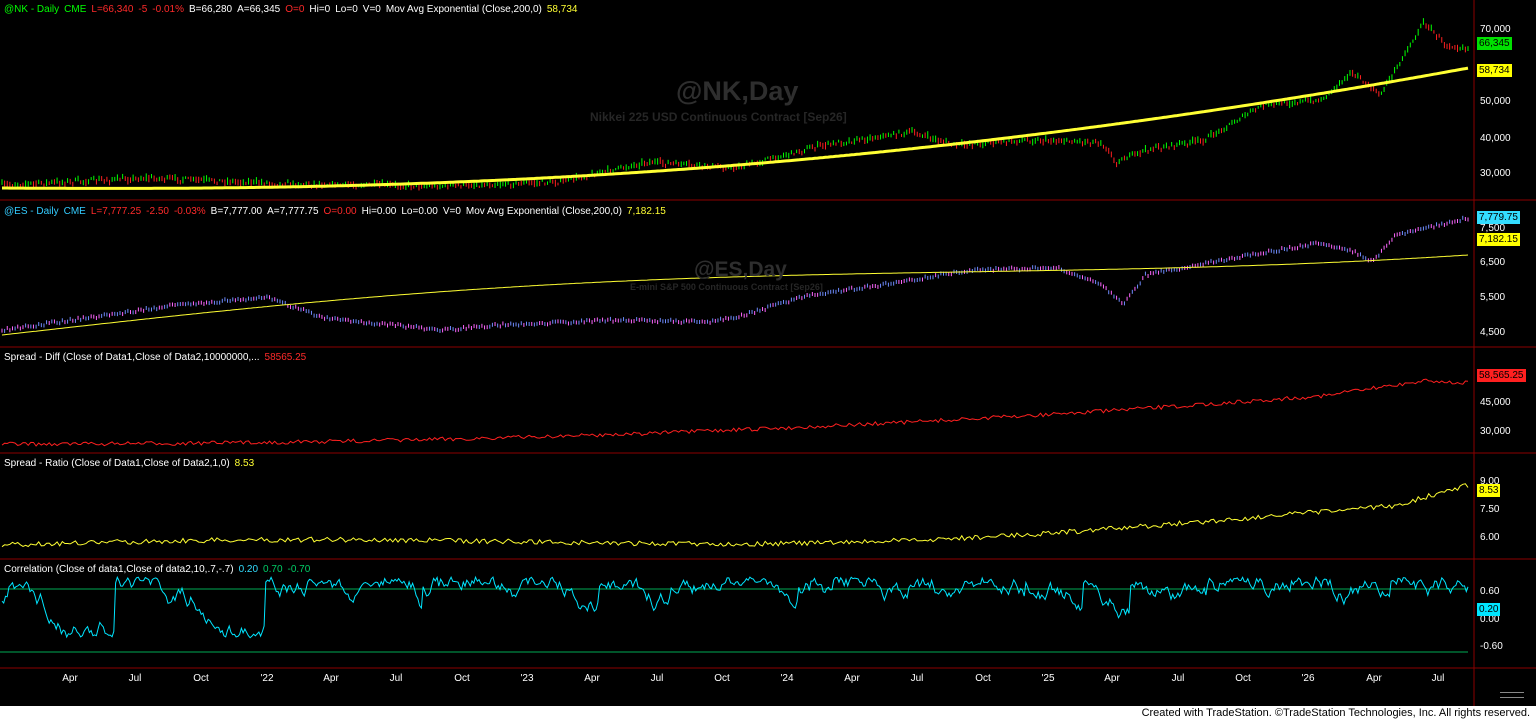  Describe the element at coordinates (1493, 297) in the screenshot. I see `es-axis-label: 5,500` at that location.